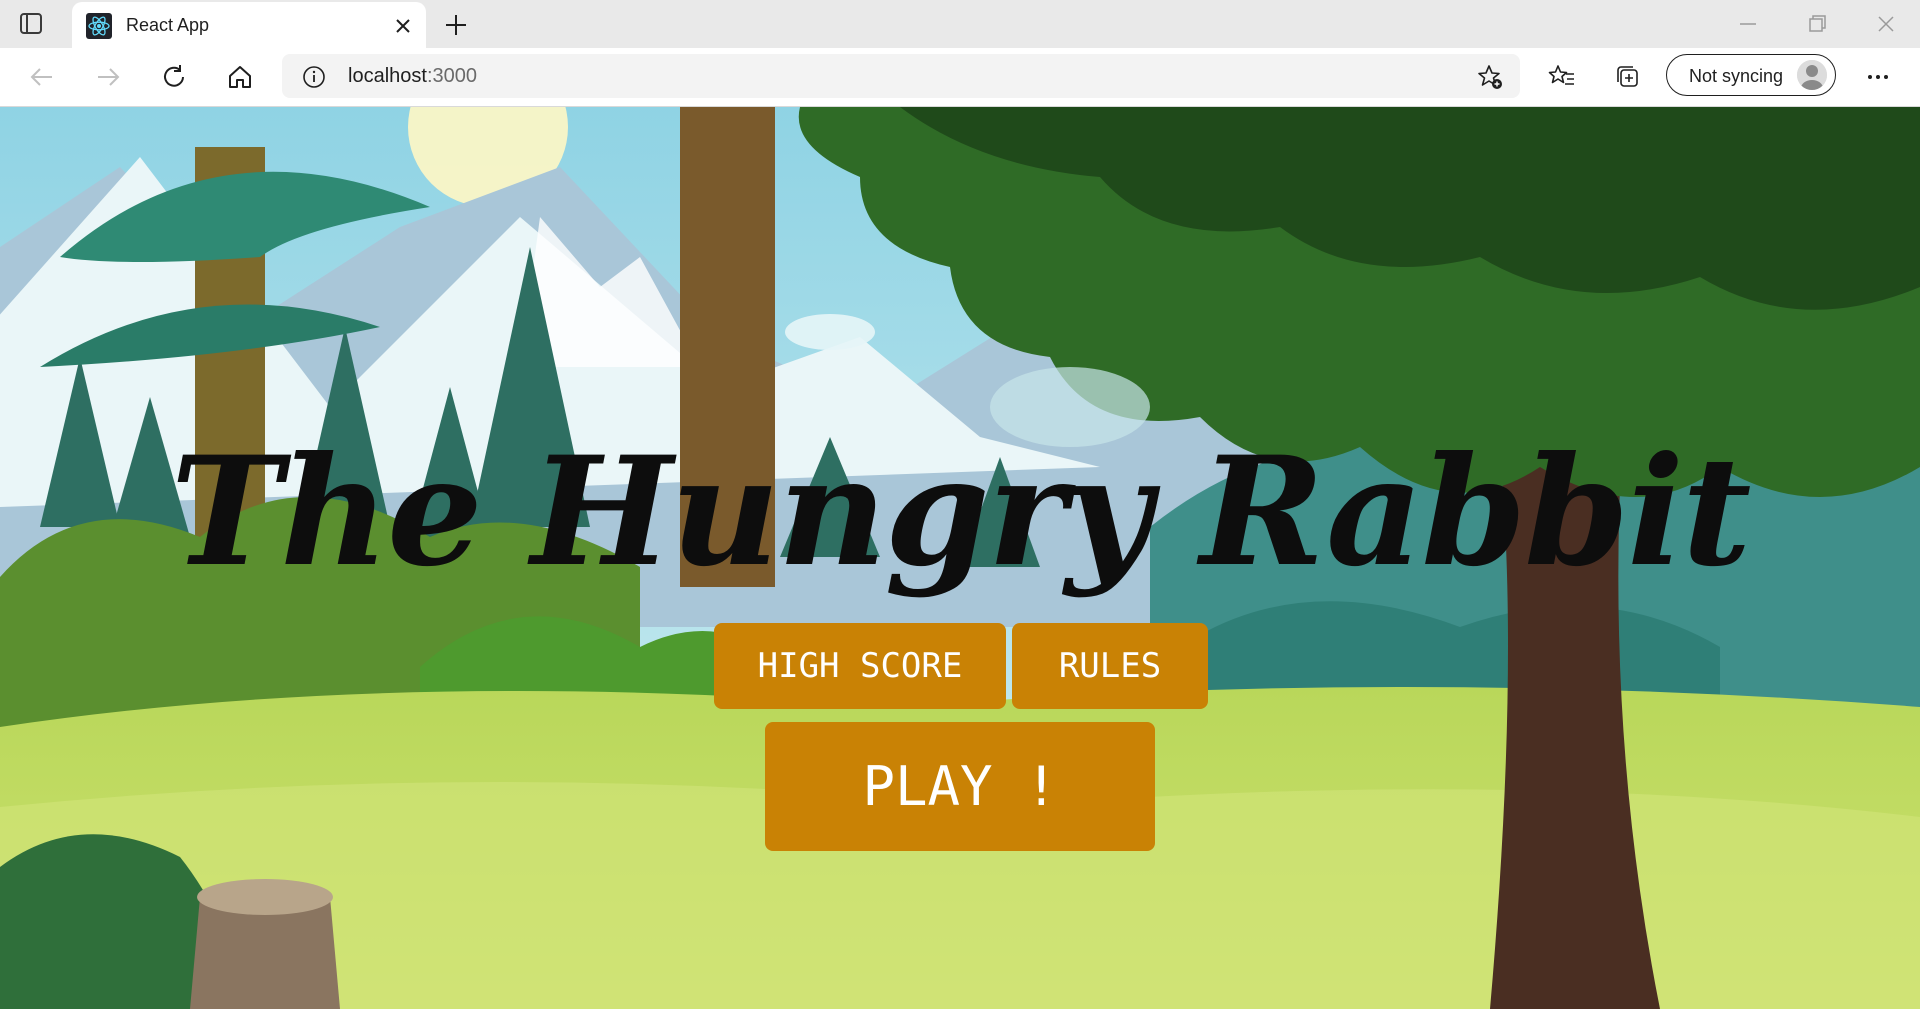 Image resolution: width=1920 pixels, height=1009 pixels. Describe the element at coordinates (1110, 666) in the screenshot. I see `rules-button: RULES` at that location.